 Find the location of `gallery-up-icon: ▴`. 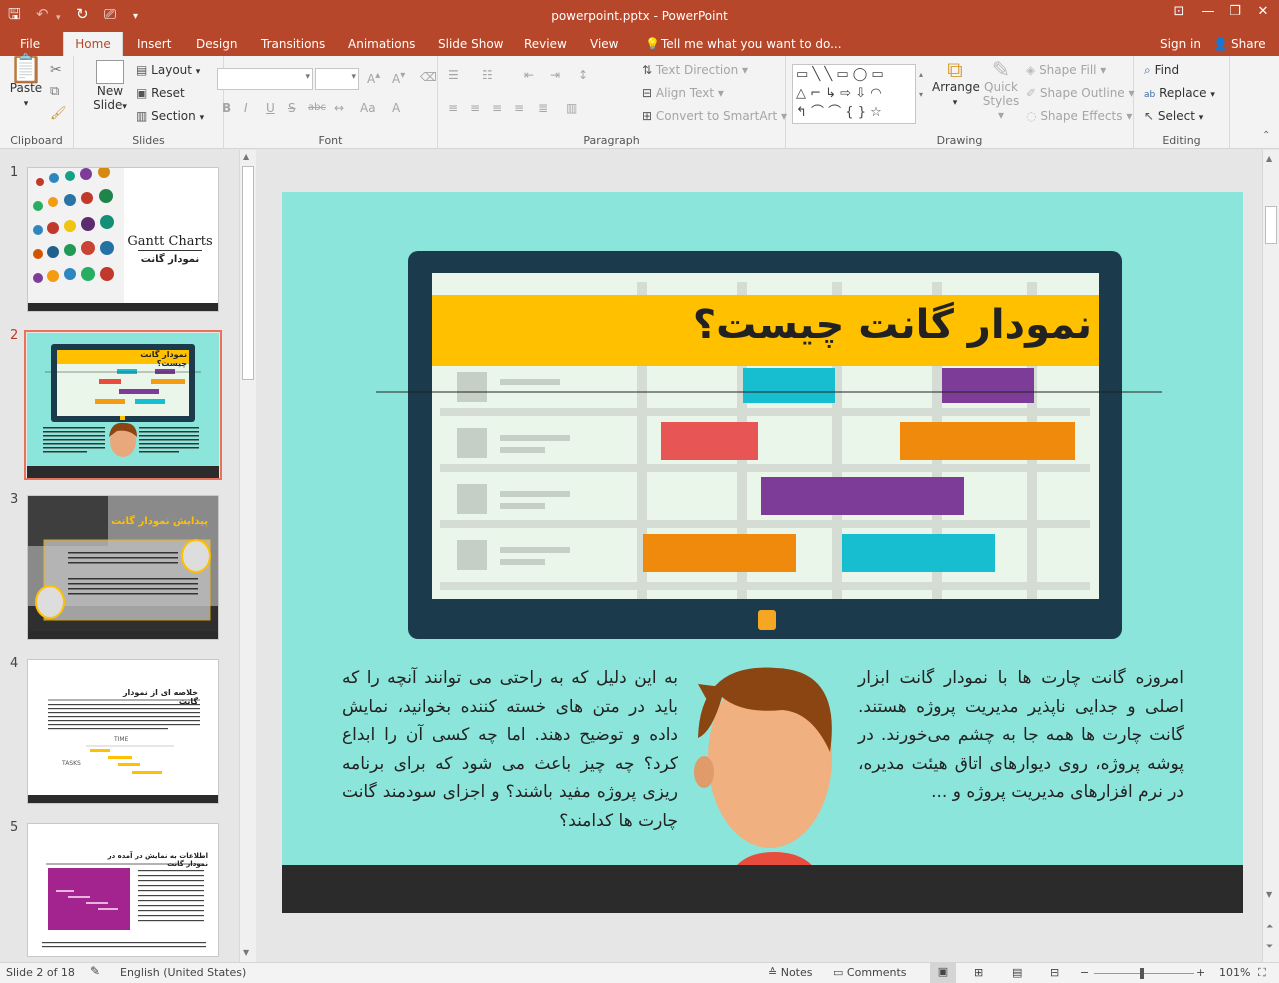

gallery-up-icon: ▴ is located at coordinates (921, 74).